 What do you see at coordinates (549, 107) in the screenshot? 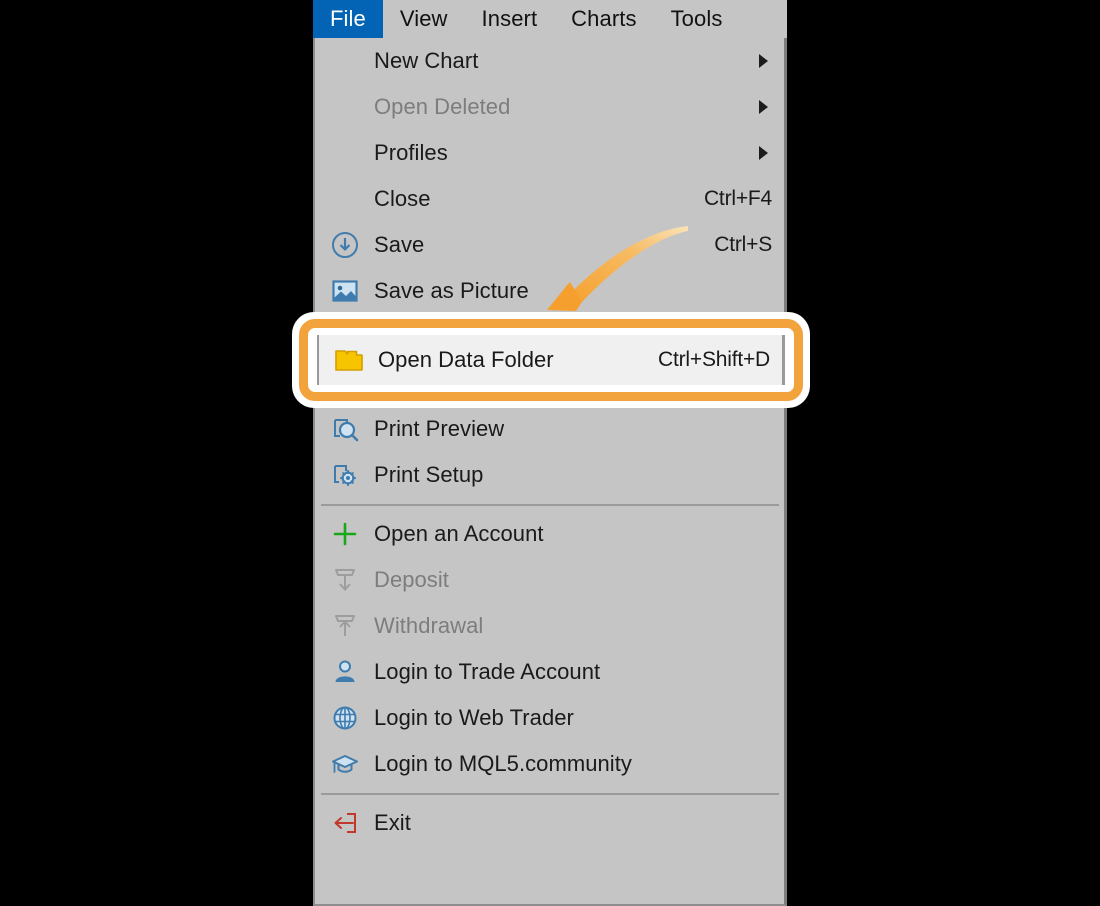
I see `menu-item-open-deleted: Open Deleted` at bounding box center [549, 107].